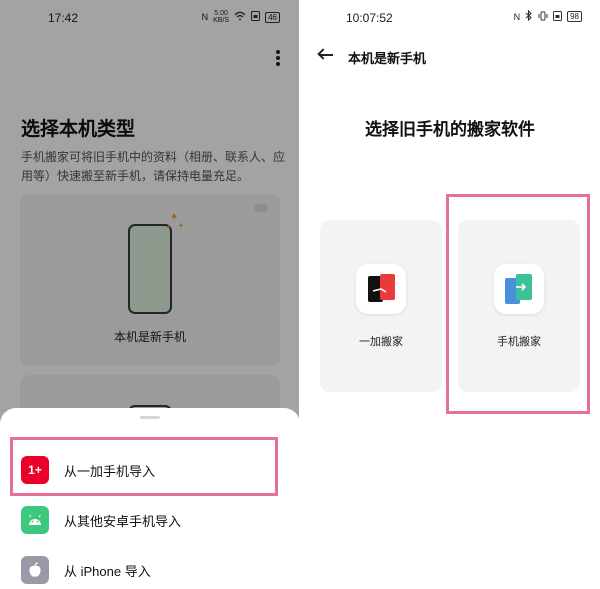 This screenshot has width=600, height=589. I want to click on option-label: 从 iPhone 导入, so click(107, 571).